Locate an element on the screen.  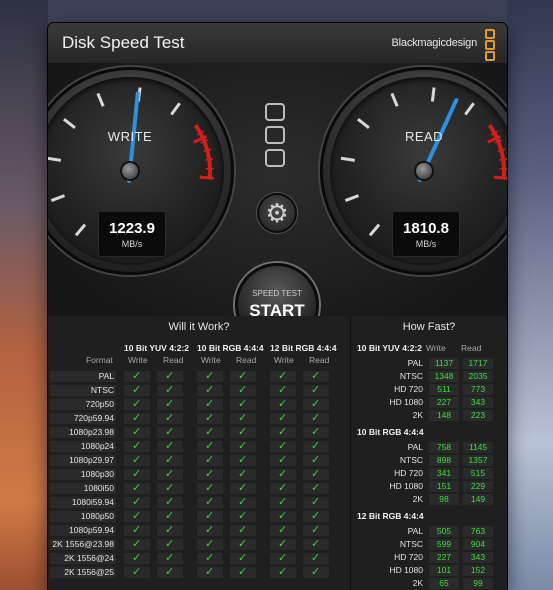
how-fast-row-label: HD 720 is located at coordinates (408, 557).